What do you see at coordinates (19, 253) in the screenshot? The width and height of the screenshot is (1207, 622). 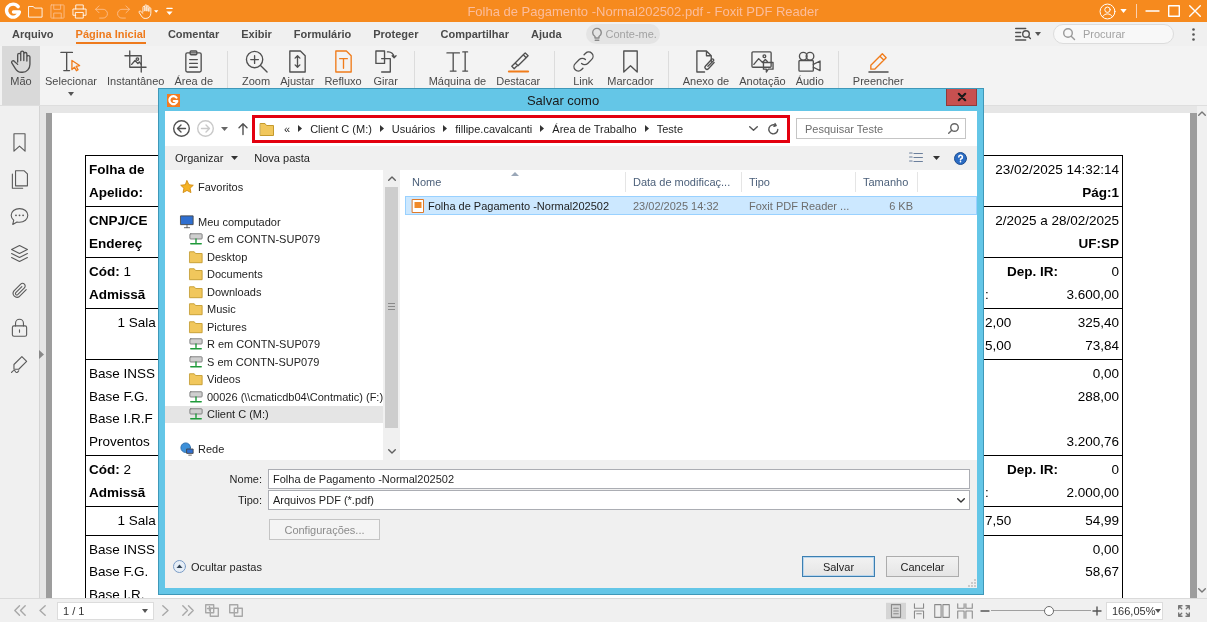 I see `layers-icon` at bounding box center [19, 253].